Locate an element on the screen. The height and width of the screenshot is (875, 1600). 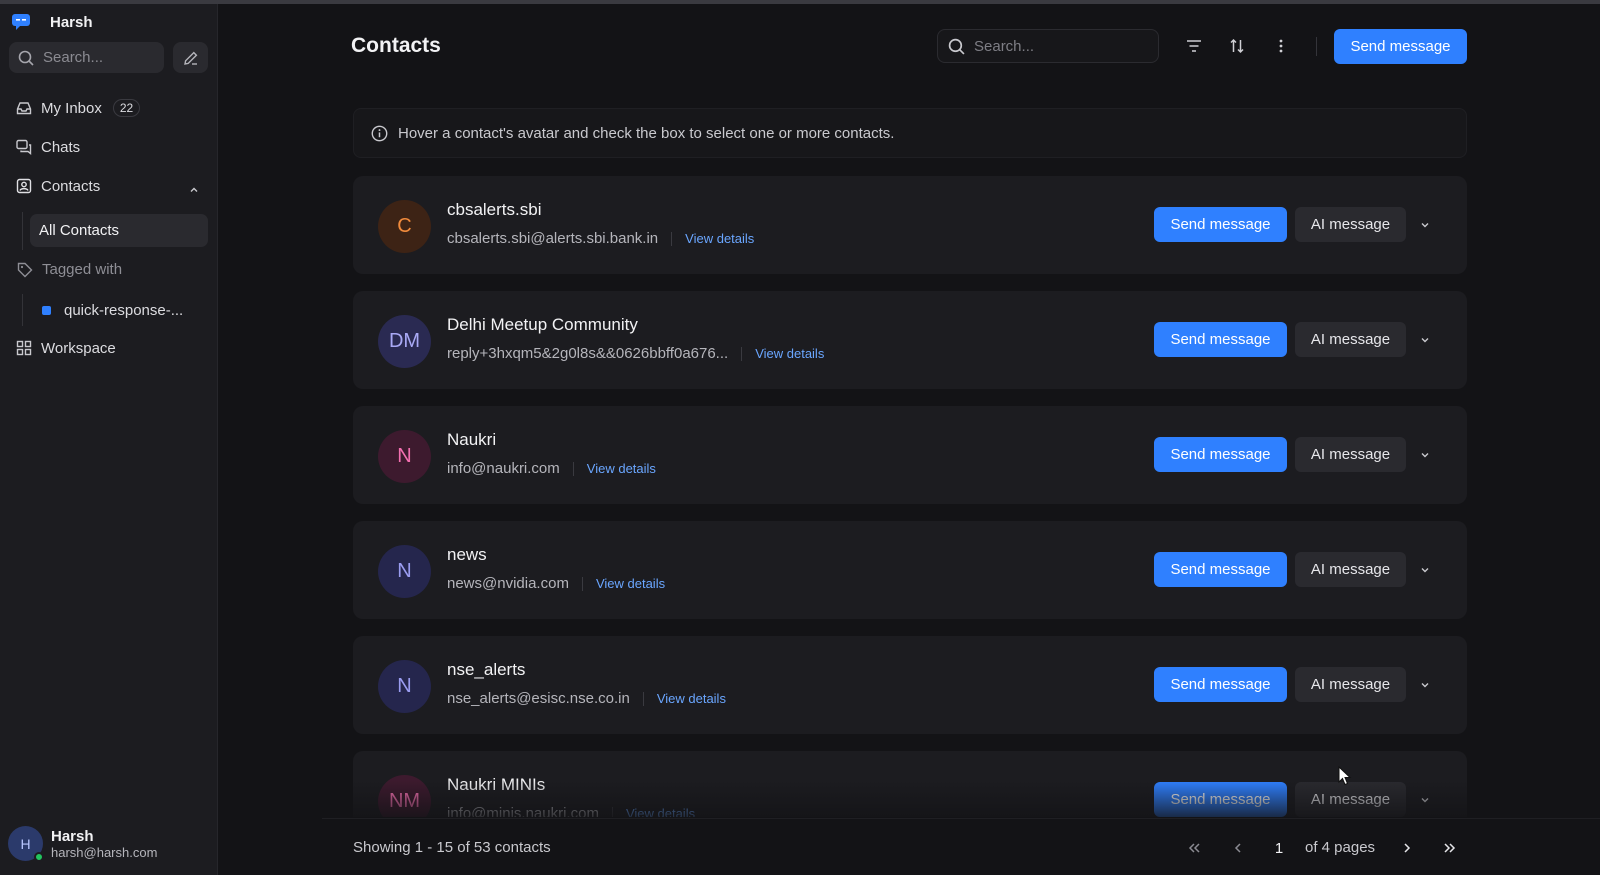
avatar: C is located at coordinates (404, 226).